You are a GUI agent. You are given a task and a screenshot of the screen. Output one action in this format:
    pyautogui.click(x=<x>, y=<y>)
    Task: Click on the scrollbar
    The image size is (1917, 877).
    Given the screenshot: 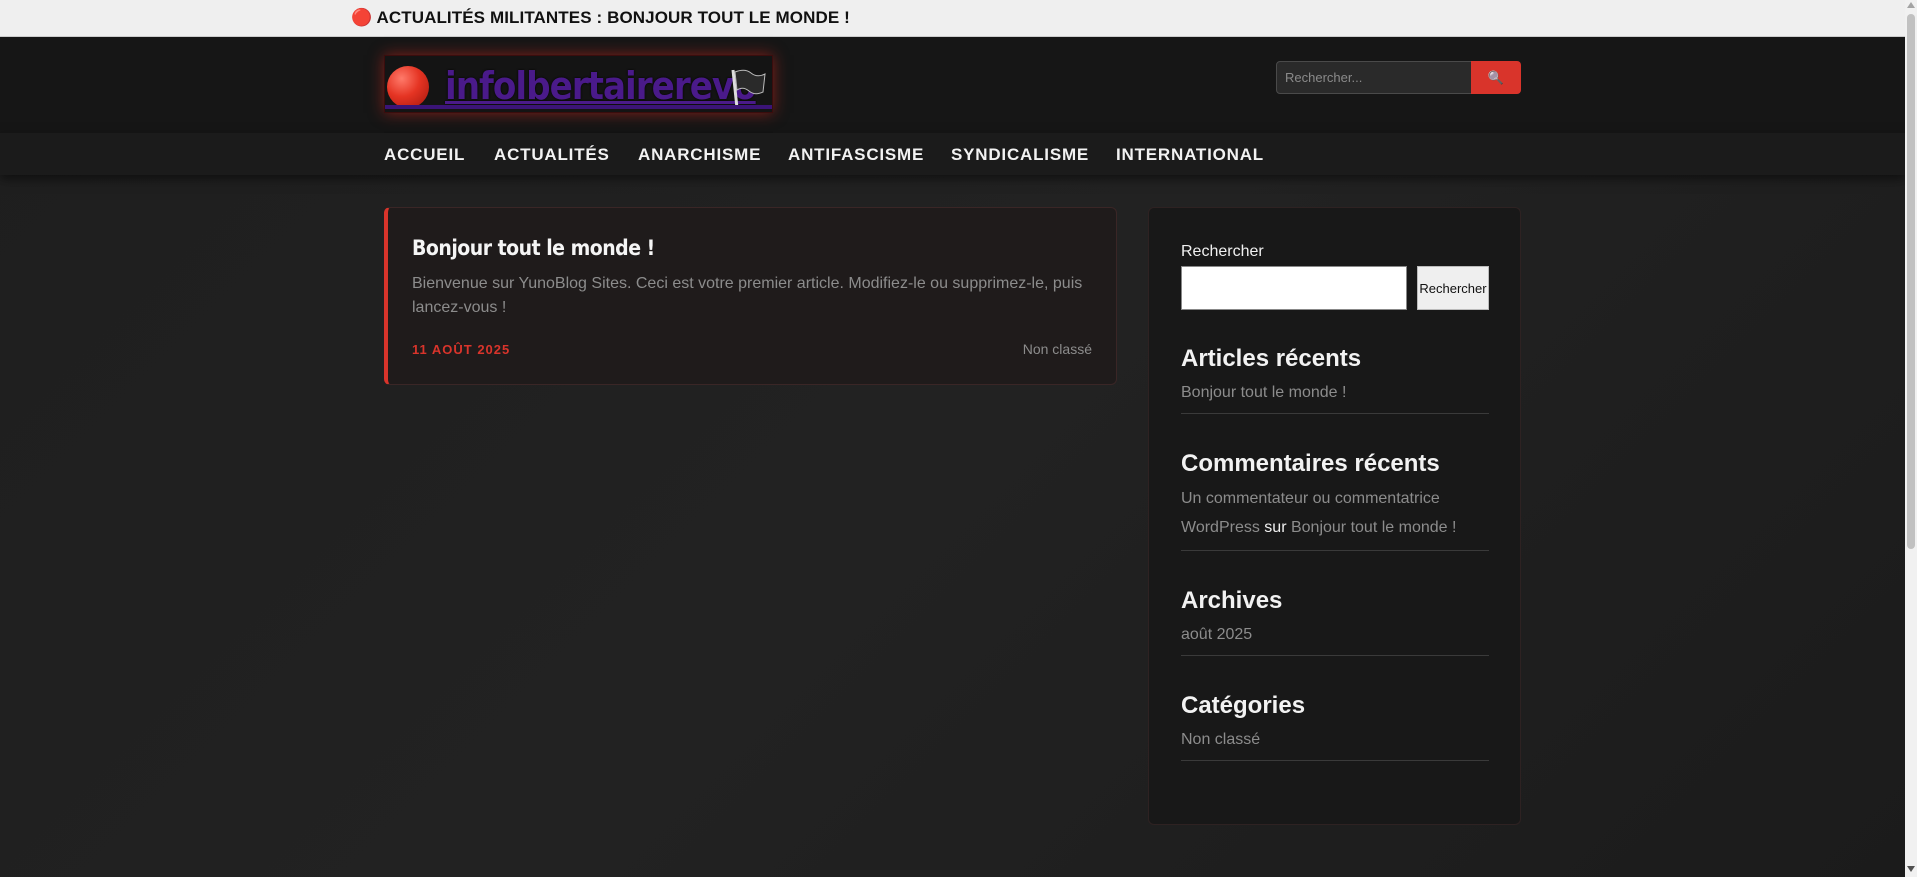 What is the action you would take?
    pyautogui.click(x=1911, y=438)
    